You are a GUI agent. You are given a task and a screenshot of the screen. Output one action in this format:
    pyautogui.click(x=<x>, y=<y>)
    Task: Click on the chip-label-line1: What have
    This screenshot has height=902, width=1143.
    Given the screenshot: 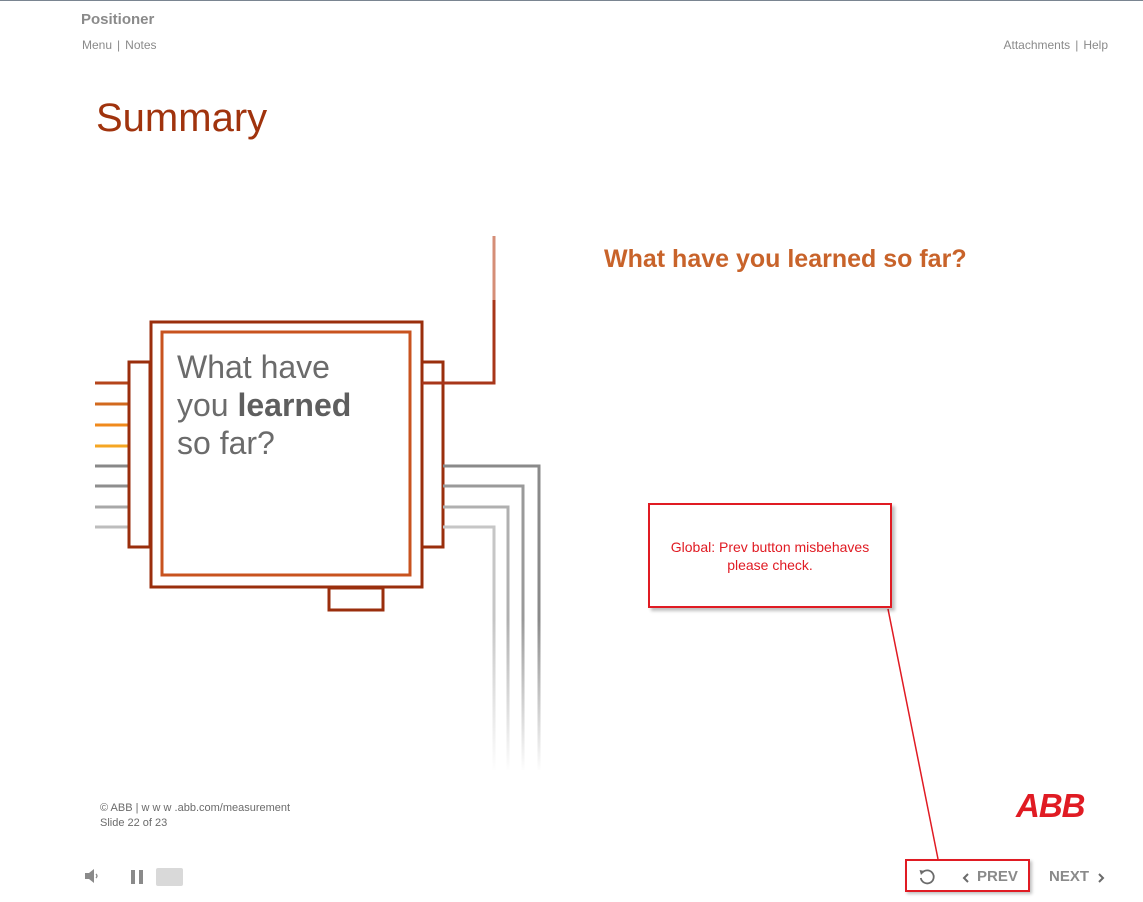 What is the action you would take?
    pyautogui.click(x=253, y=367)
    